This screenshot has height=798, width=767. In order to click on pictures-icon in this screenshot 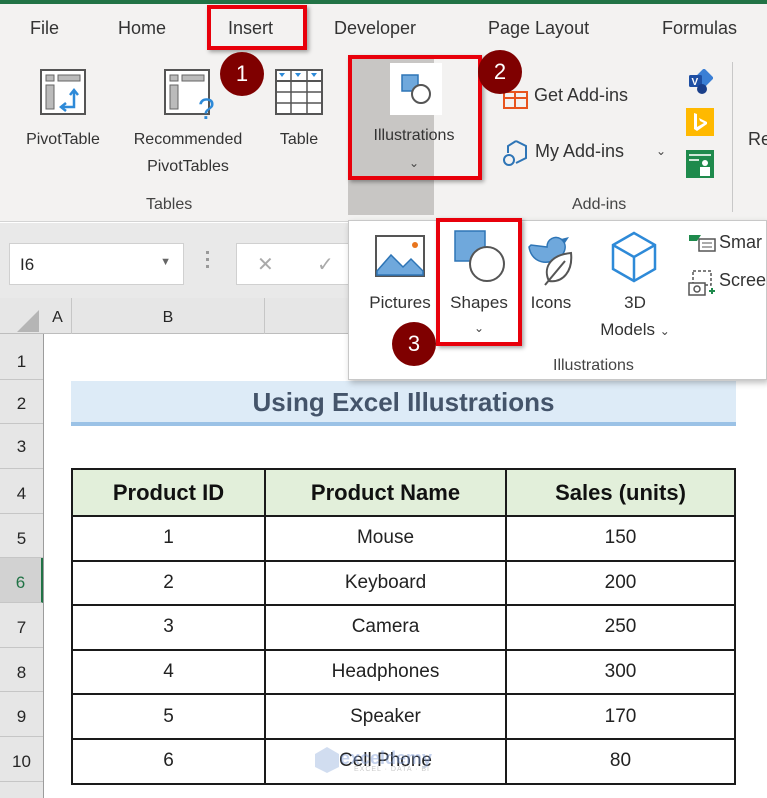, I will do `click(400, 256)`.